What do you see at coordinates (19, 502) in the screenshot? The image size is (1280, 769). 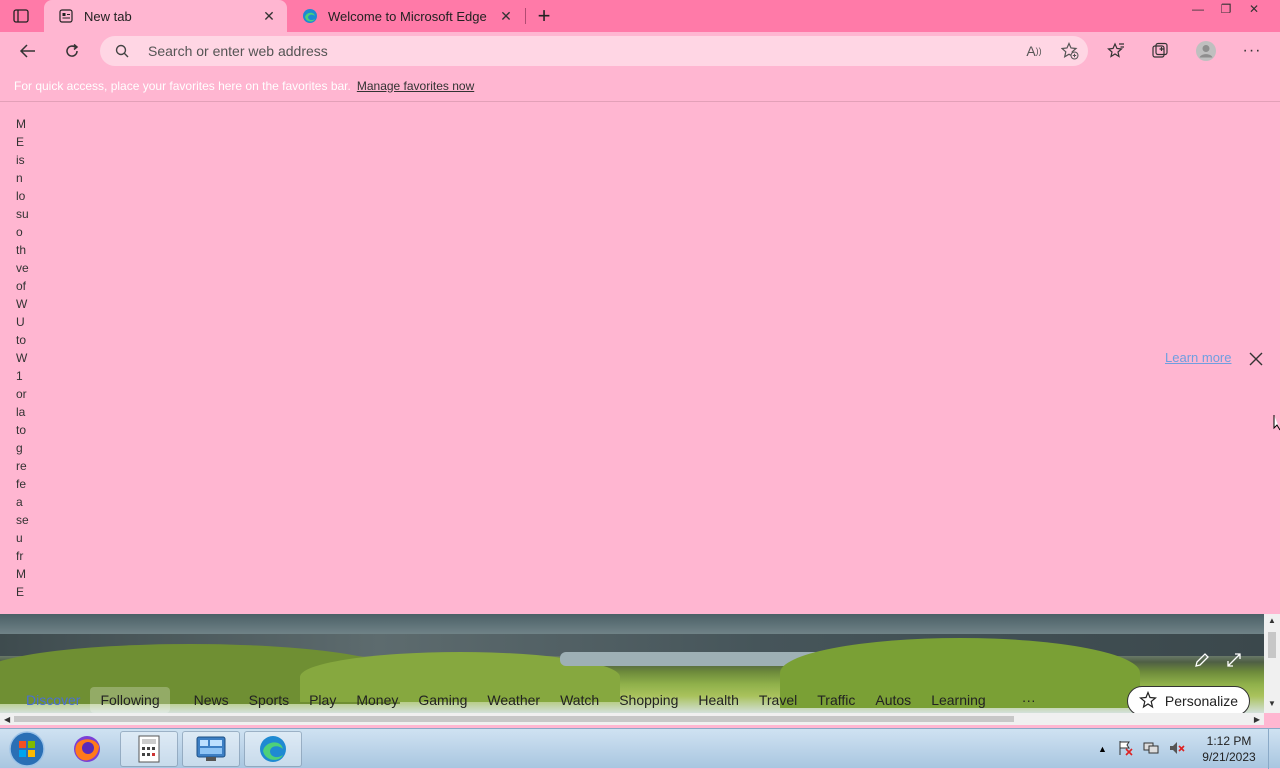 I see `banner-word: a` at bounding box center [19, 502].